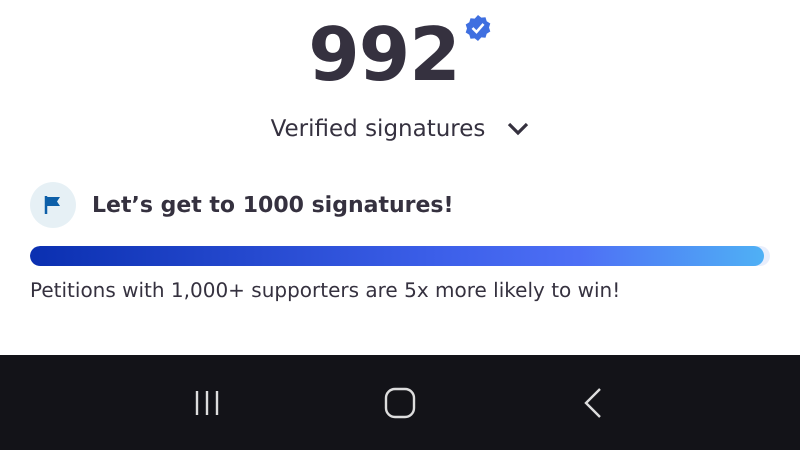 The image size is (800, 450). Describe the element at coordinates (593, 402) in the screenshot. I see `back-icon` at that location.